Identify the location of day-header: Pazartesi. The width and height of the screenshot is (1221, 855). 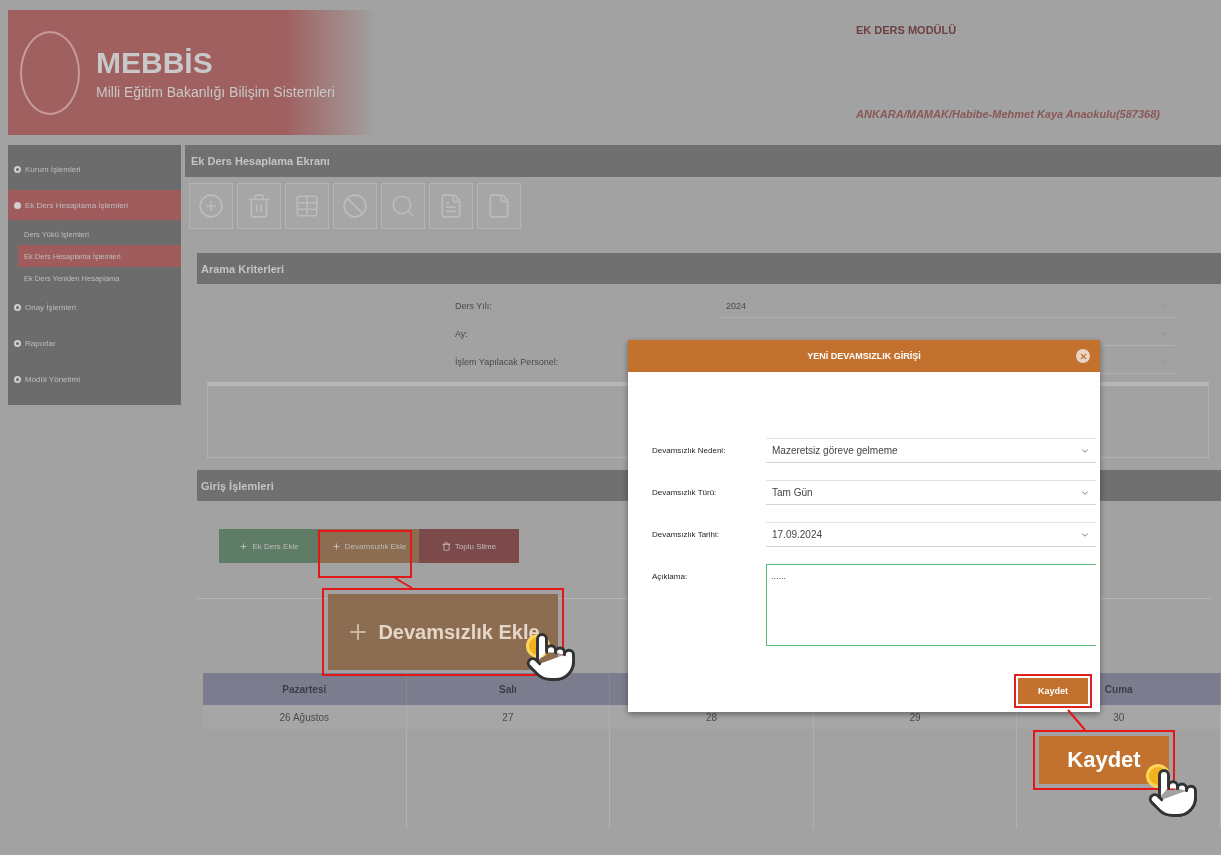
(305, 689).